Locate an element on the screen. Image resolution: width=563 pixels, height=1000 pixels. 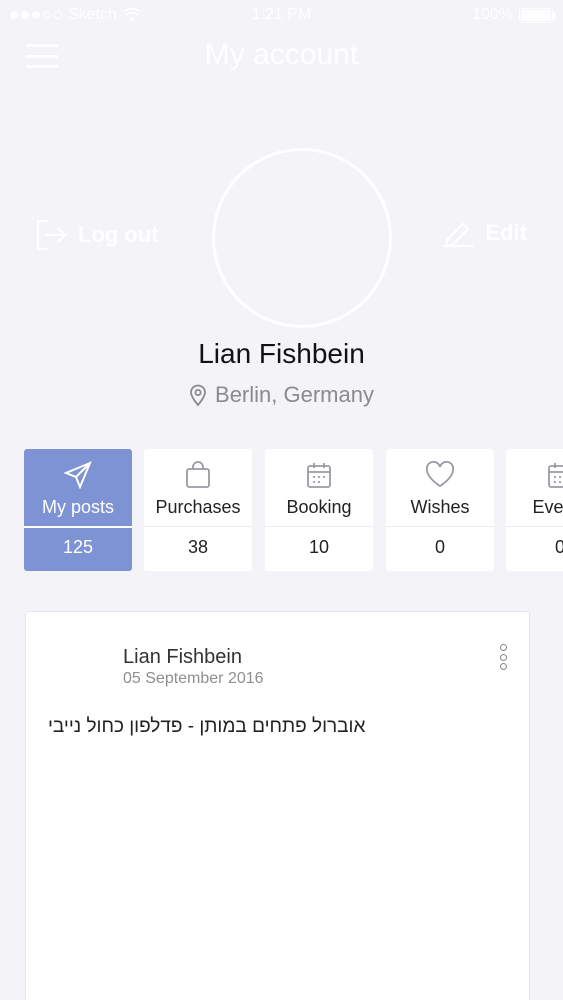
stat-my-posts: My posts 125 is located at coordinates (78, 510).